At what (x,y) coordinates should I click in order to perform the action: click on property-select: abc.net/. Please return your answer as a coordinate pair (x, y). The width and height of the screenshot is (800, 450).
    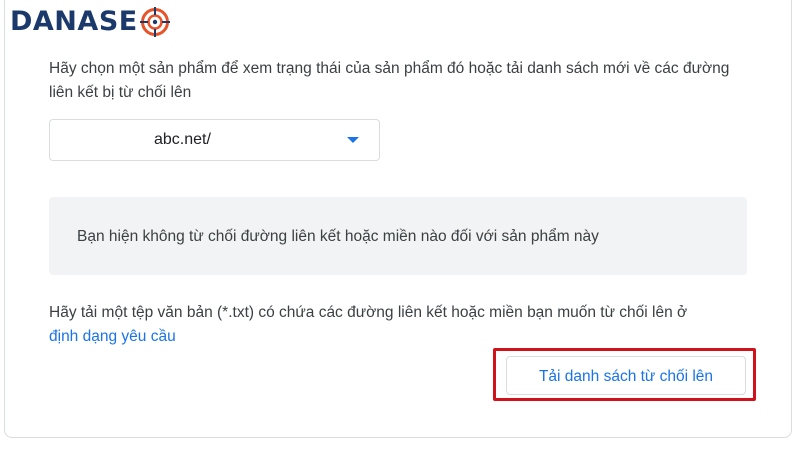
    Looking at the image, I should click on (214, 140).